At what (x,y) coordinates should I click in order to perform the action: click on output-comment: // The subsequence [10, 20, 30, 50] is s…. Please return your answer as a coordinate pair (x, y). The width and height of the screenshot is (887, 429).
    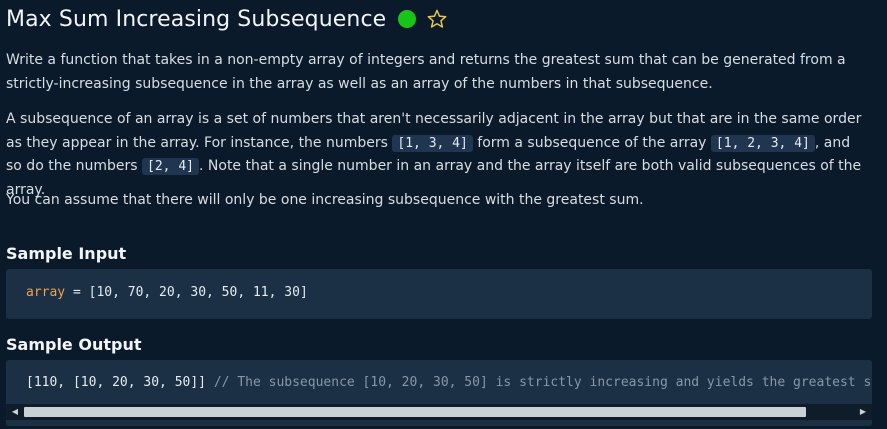
    Looking at the image, I should click on (542, 382).